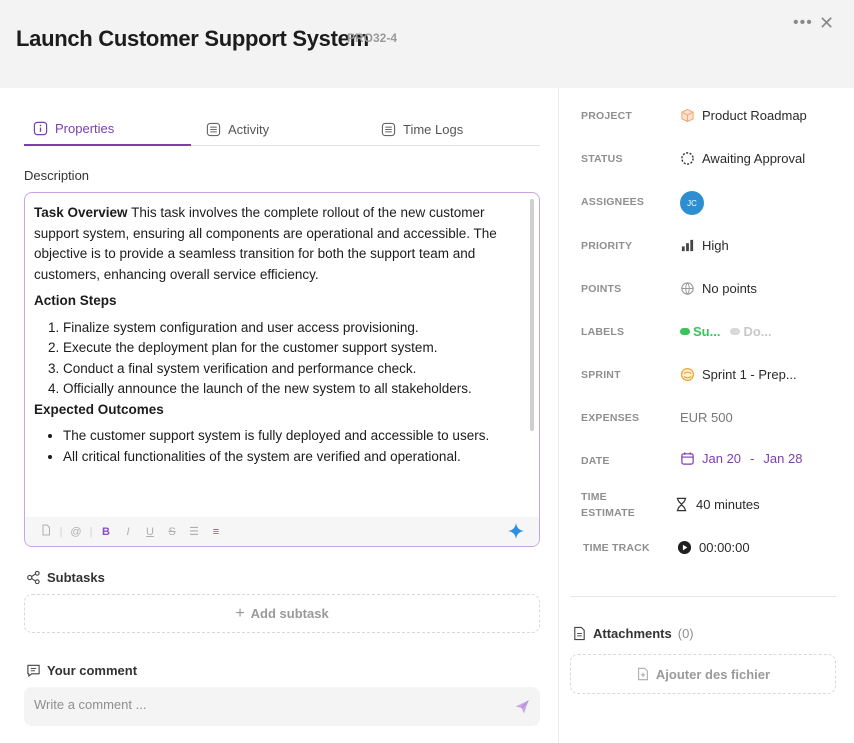 This screenshot has width=854, height=743. Describe the element at coordinates (372, 38) in the screenshot. I see `task-id: PRO32-4` at that location.